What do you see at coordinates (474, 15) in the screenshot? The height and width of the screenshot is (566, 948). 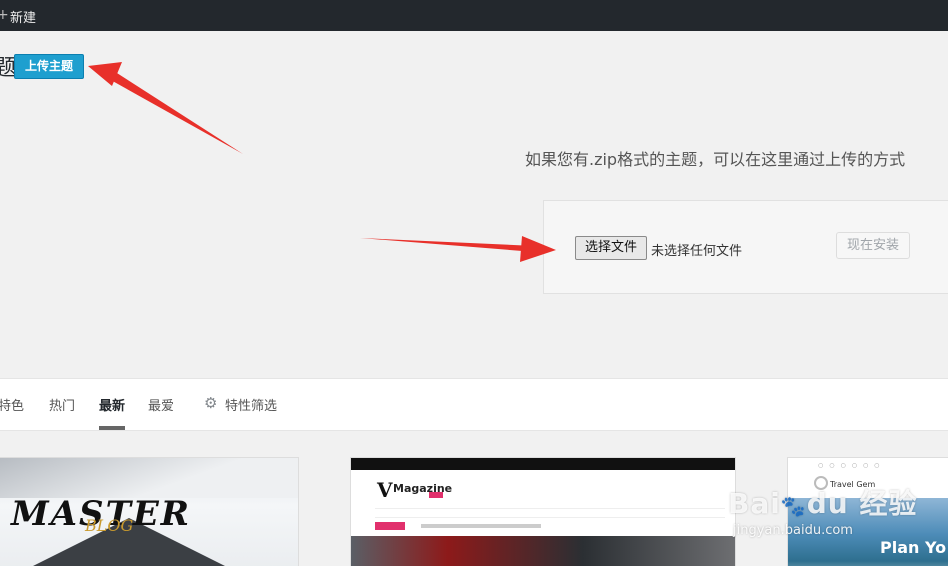 I see `admin-bar: + 新建` at bounding box center [474, 15].